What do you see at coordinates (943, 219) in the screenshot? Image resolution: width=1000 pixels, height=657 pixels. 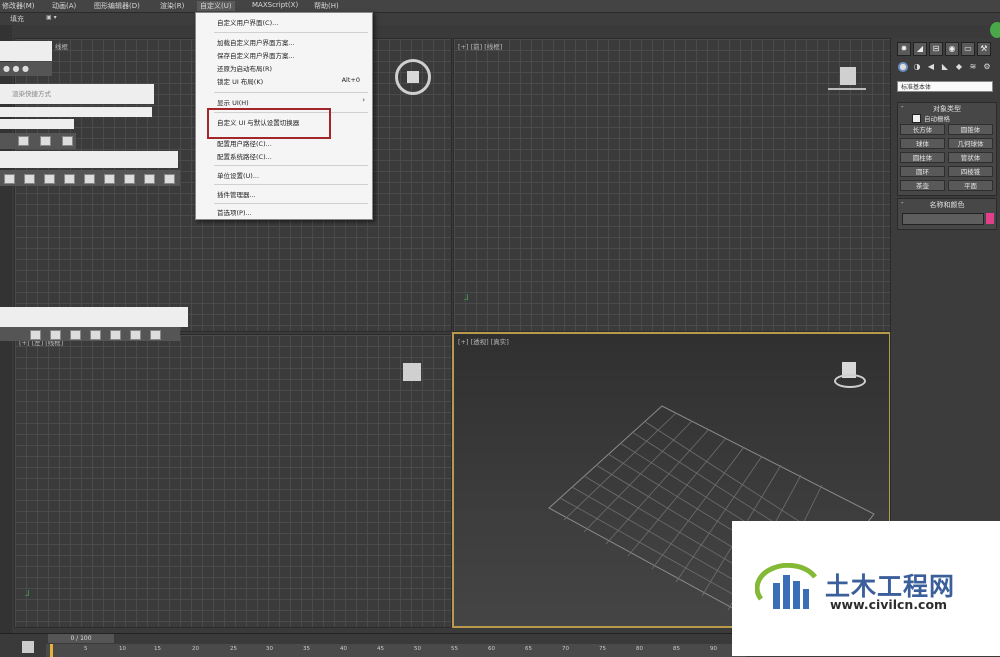 I see `object-name-field` at bounding box center [943, 219].